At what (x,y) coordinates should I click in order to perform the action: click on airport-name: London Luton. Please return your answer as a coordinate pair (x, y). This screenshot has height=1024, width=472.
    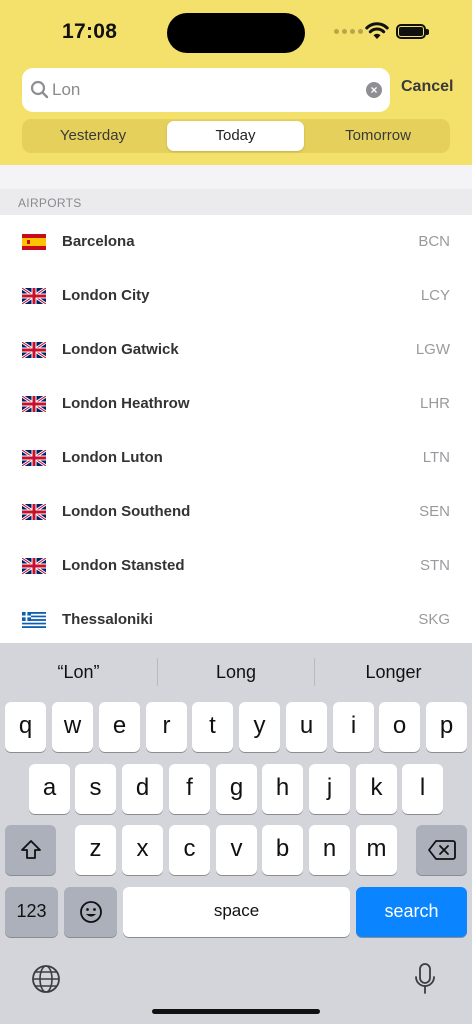
    Looking at the image, I should click on (112, 457).